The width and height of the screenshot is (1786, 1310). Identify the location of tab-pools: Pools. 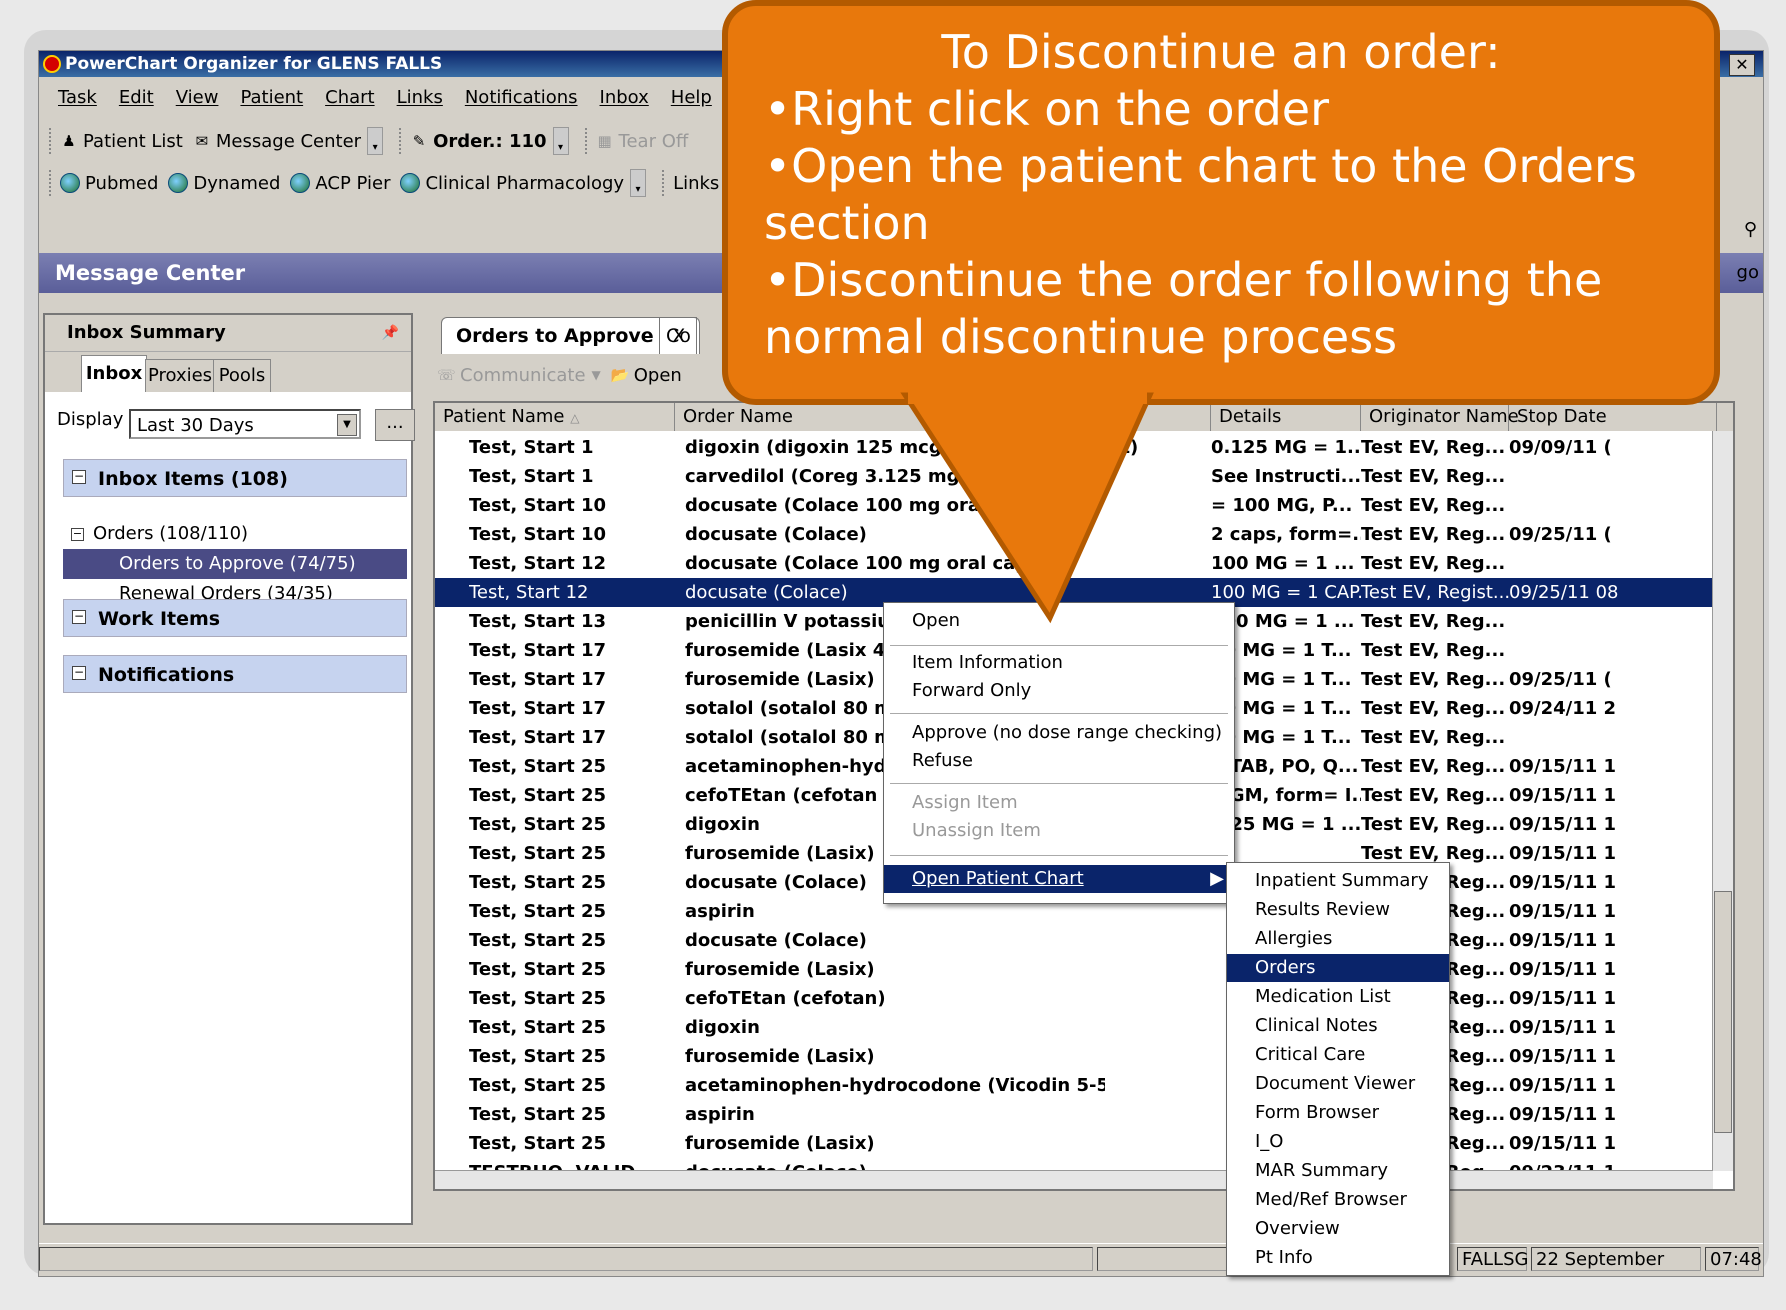
(242, 375).